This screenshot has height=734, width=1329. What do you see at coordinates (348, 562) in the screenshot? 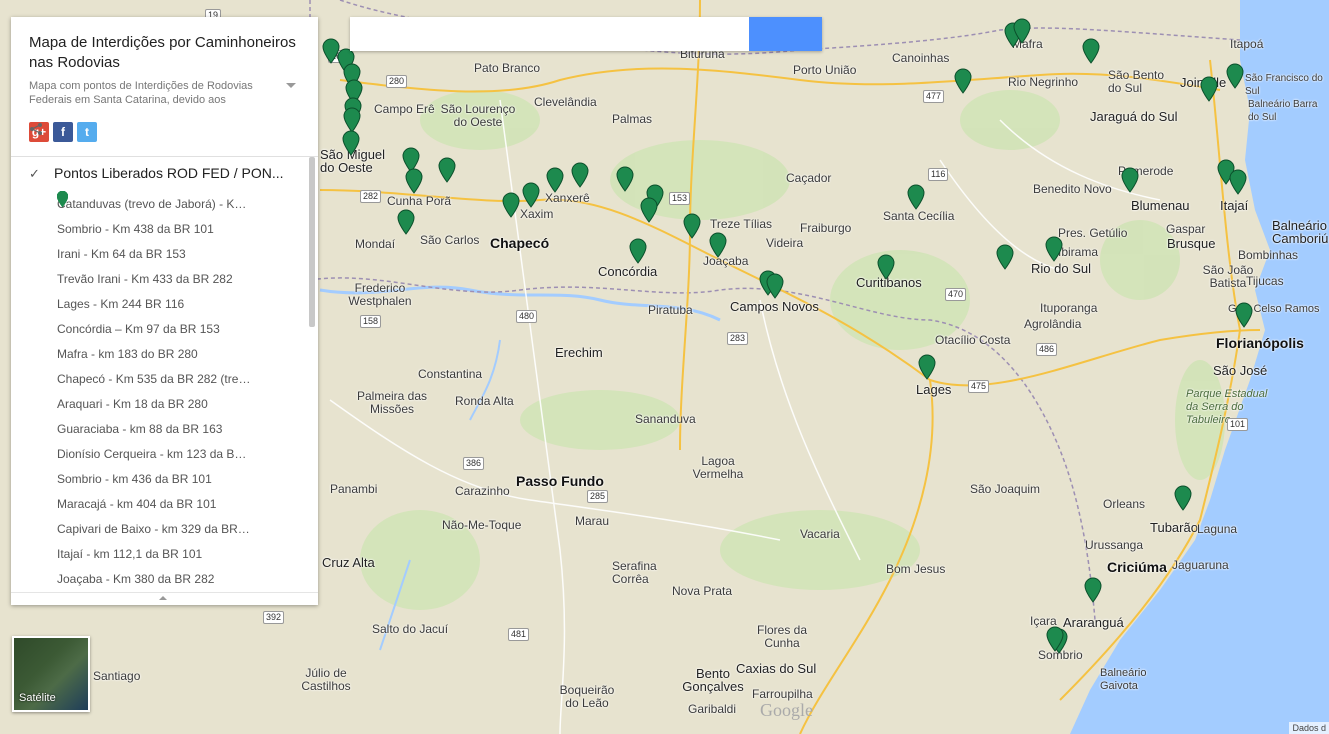
I see `place-label: Cruz Alta` at bounding box center [348, 562].